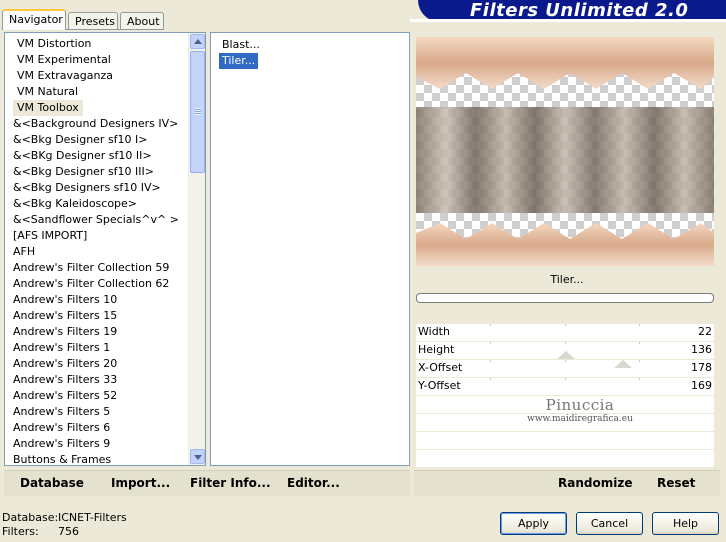 The height and width of the screenshot is (542, 726). What do you see at coordinates (62, 460) in the screenshot?
I see `category-item: Buttons & Frames` at bounding box center [62, 460].